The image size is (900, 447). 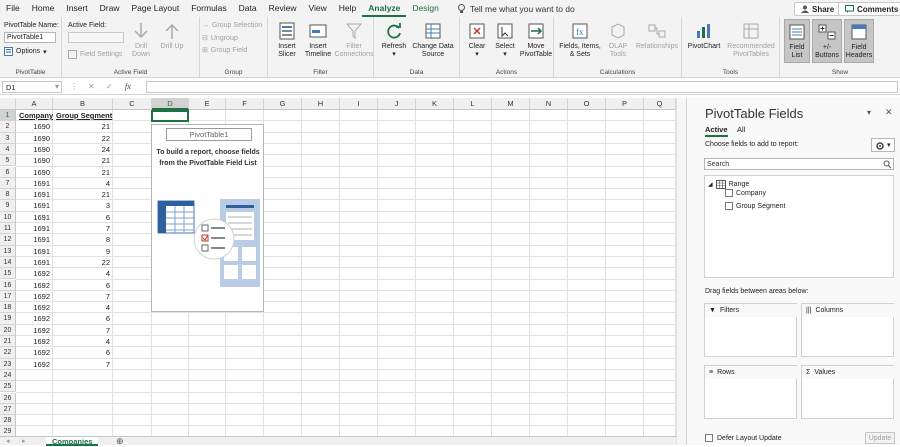 What do you see at coordinates (8, 308) in the screenshot?
I see `row-header: 18` at bounding box center [8, 308].